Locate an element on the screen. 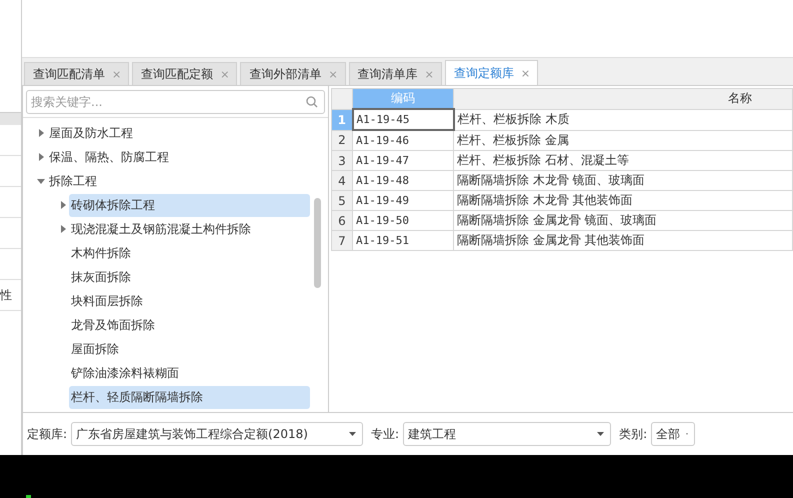 Image resolution: width=793 pixels, height=498 pixels. tab: 查询匹配定额 × is located at coordinates (185, 73).